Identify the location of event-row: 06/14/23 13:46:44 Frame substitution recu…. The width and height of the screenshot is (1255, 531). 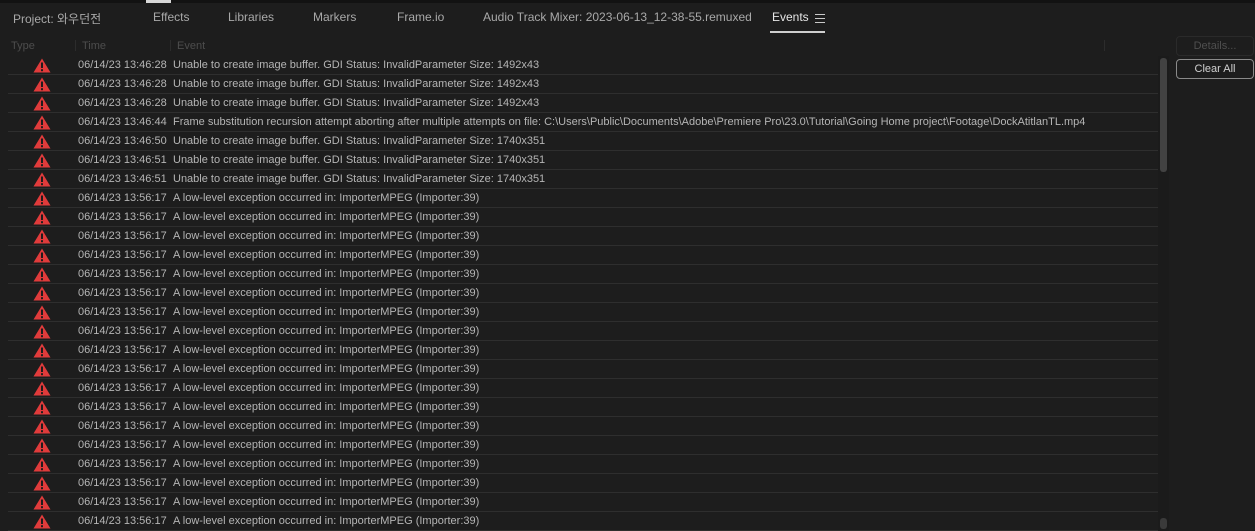
(583, 122).